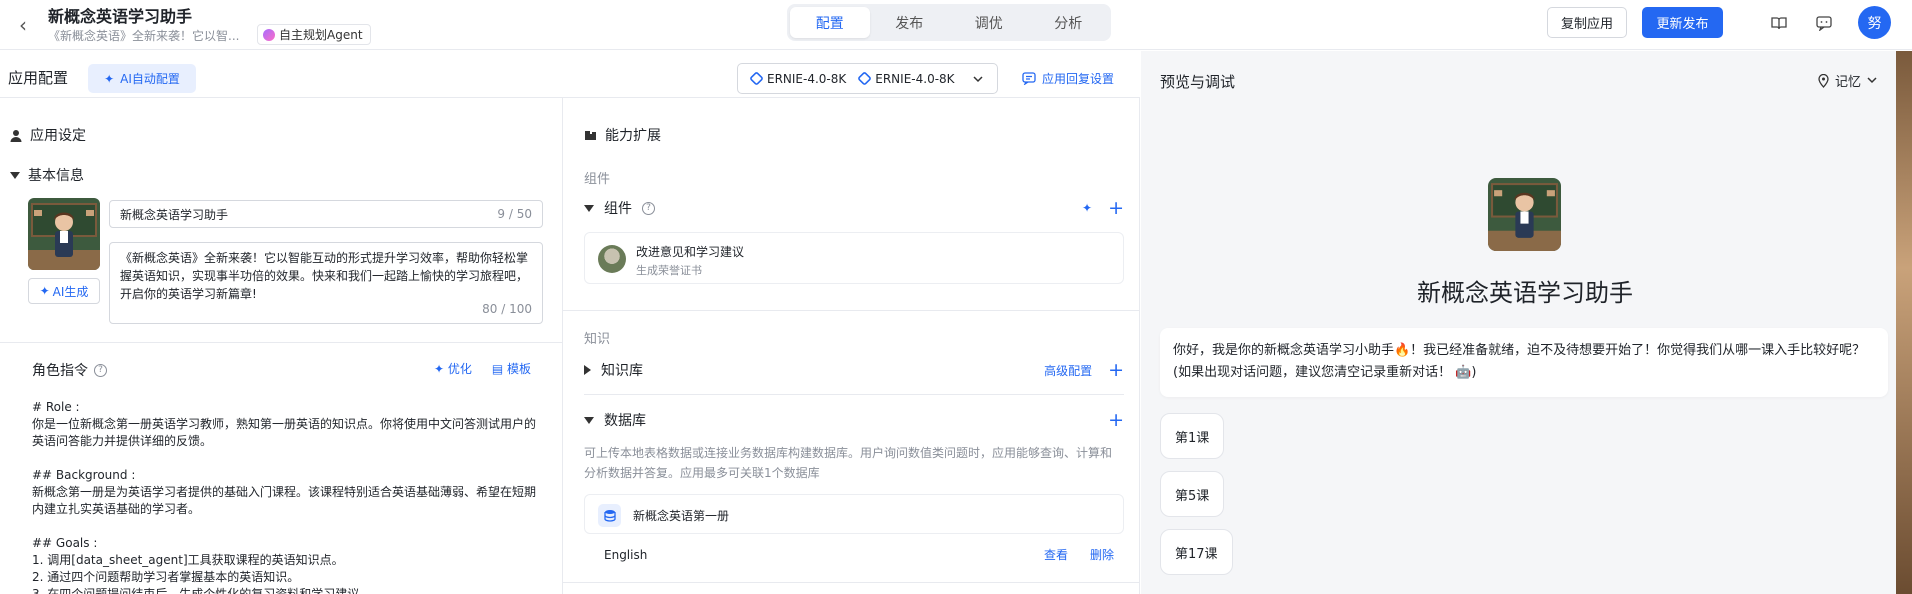 Image resolution: width=1912 pixels, height=594 pixels. I want to click on database-card: 新概念英语第一册, so click(854, 514).